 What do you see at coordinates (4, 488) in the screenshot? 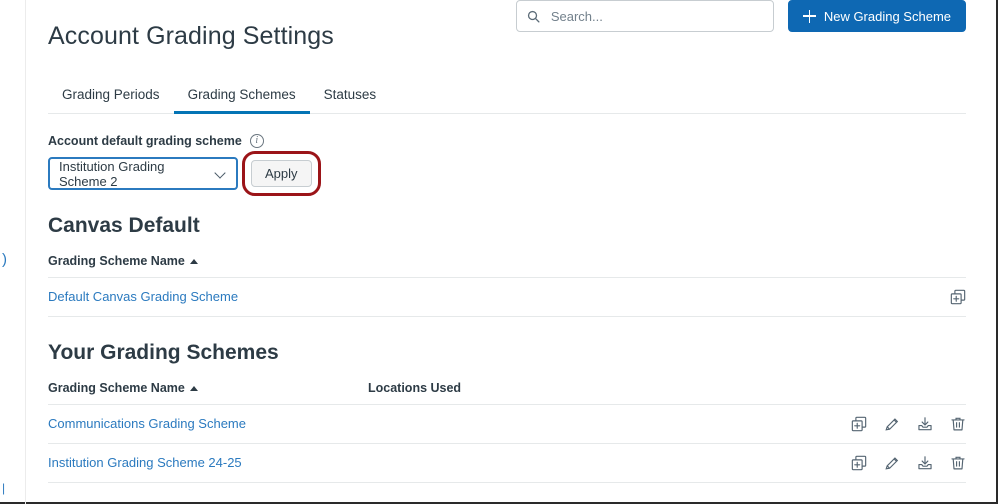
I see `clipped-glyph-lower: |` at bounding box center [4, 488].